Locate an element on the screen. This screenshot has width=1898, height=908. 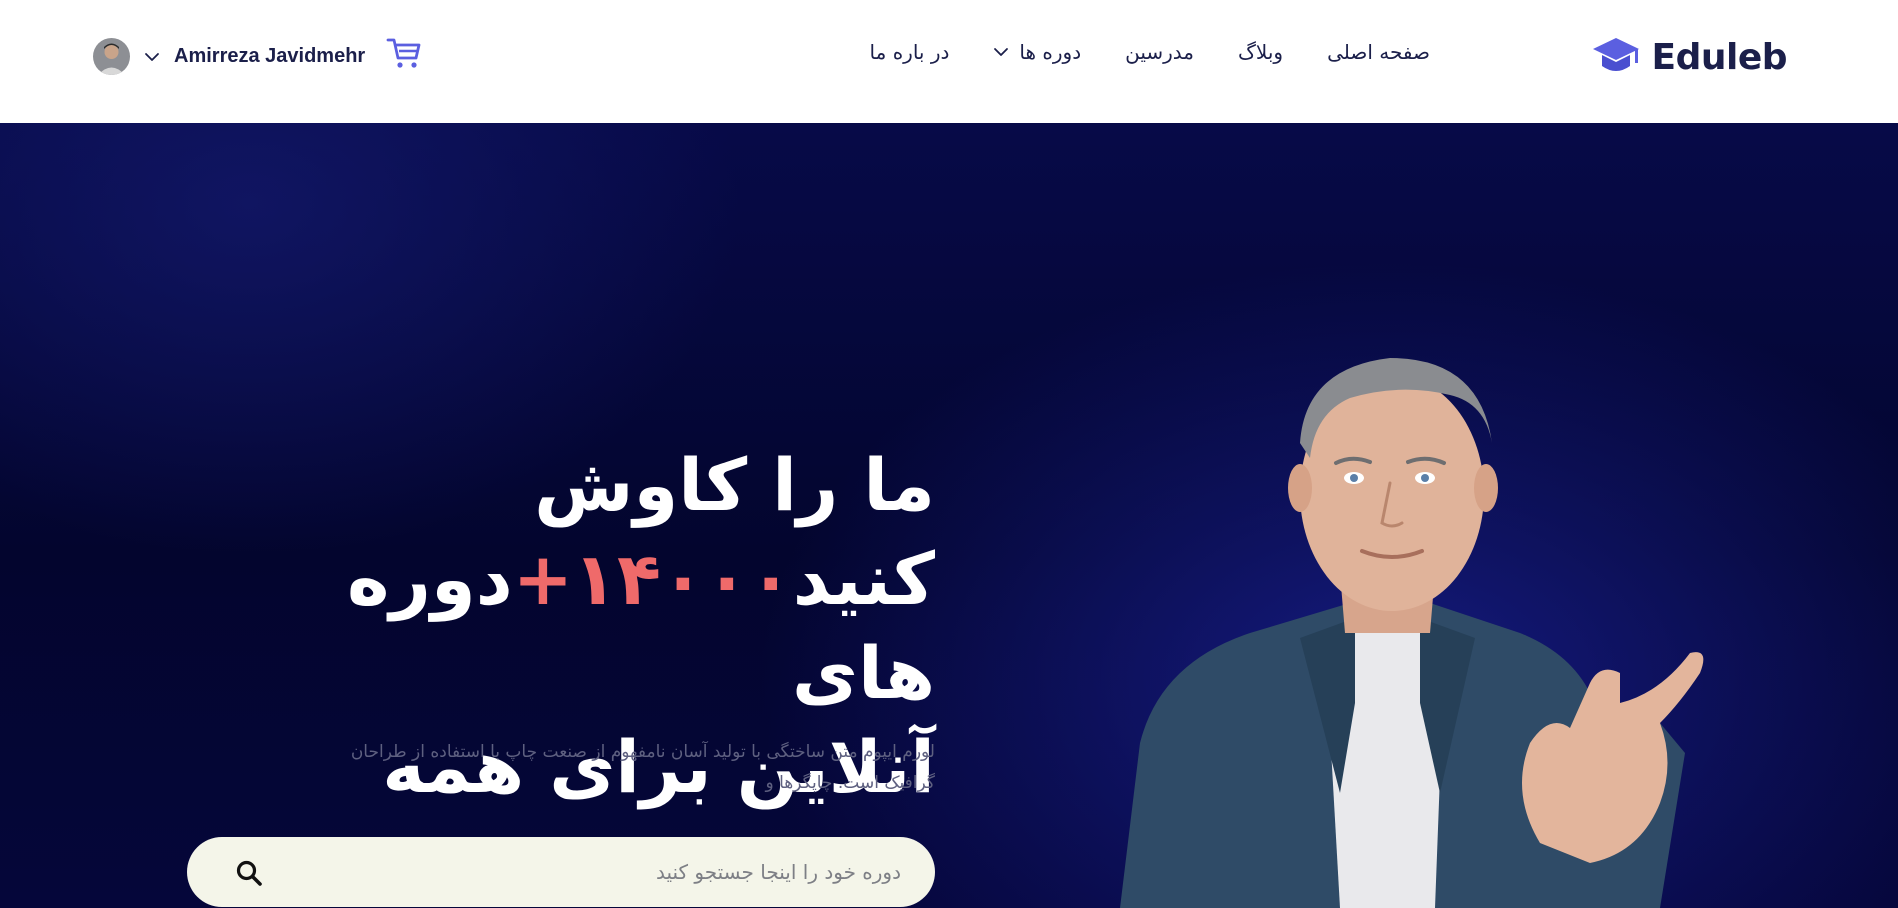
nav-item-about: در باره ما is located at coordinates (910, 52).